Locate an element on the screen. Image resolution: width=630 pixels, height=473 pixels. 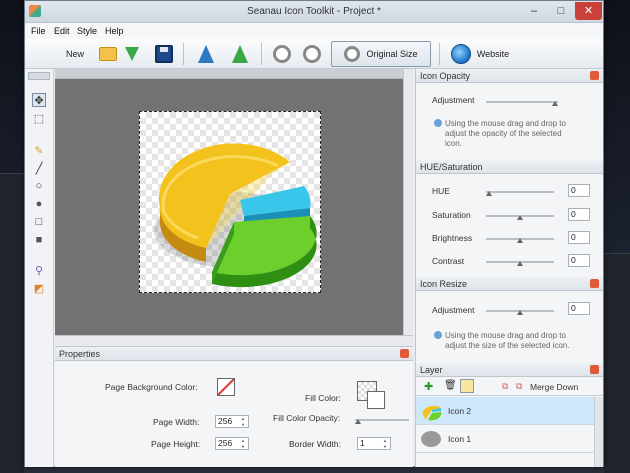
layer-item: Icon 2 is located at coordinates (505, 411).